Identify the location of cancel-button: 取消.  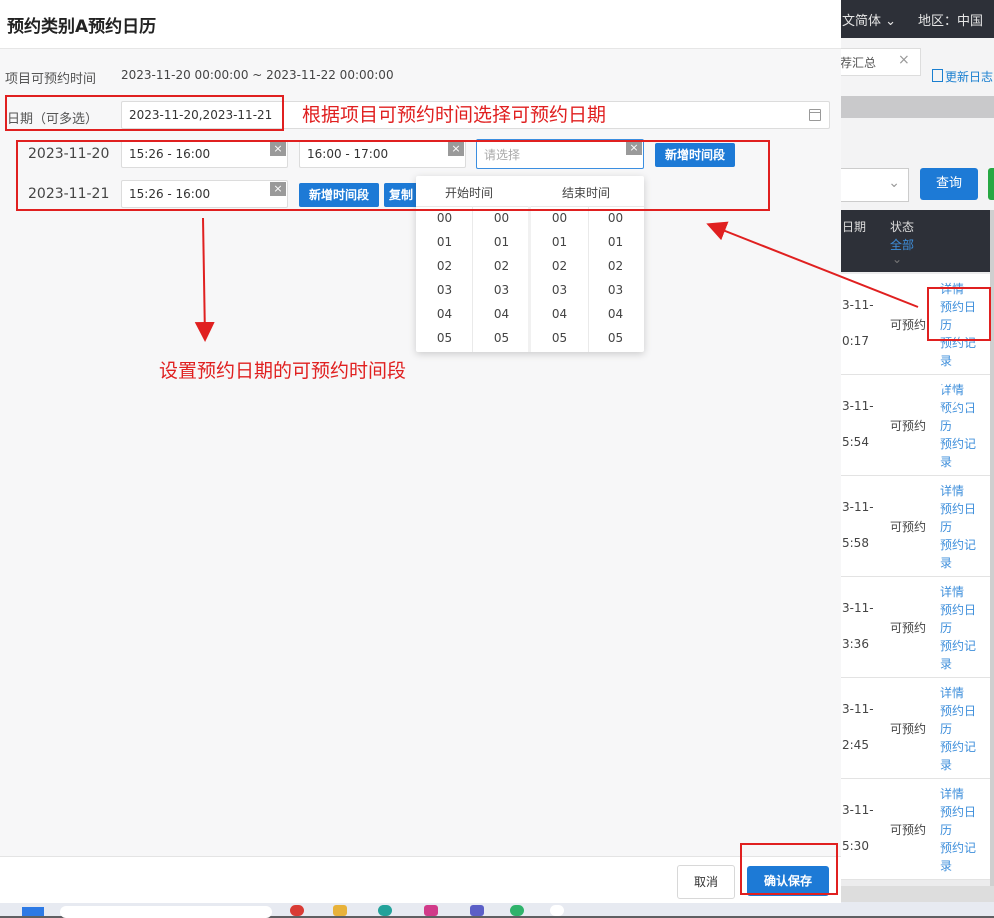
(706, 882).